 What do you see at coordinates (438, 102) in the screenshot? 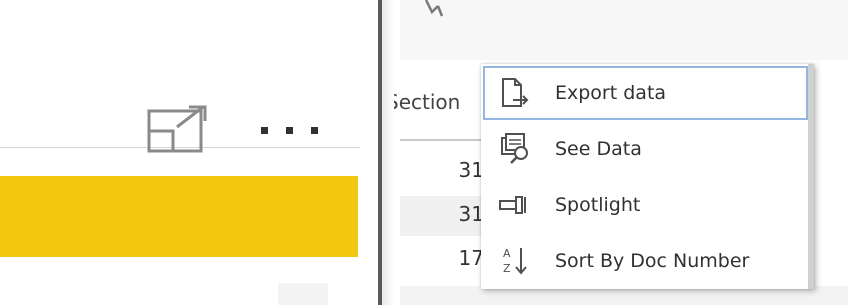
I see `column-header-section: Section` at bounding box center [438, 102].